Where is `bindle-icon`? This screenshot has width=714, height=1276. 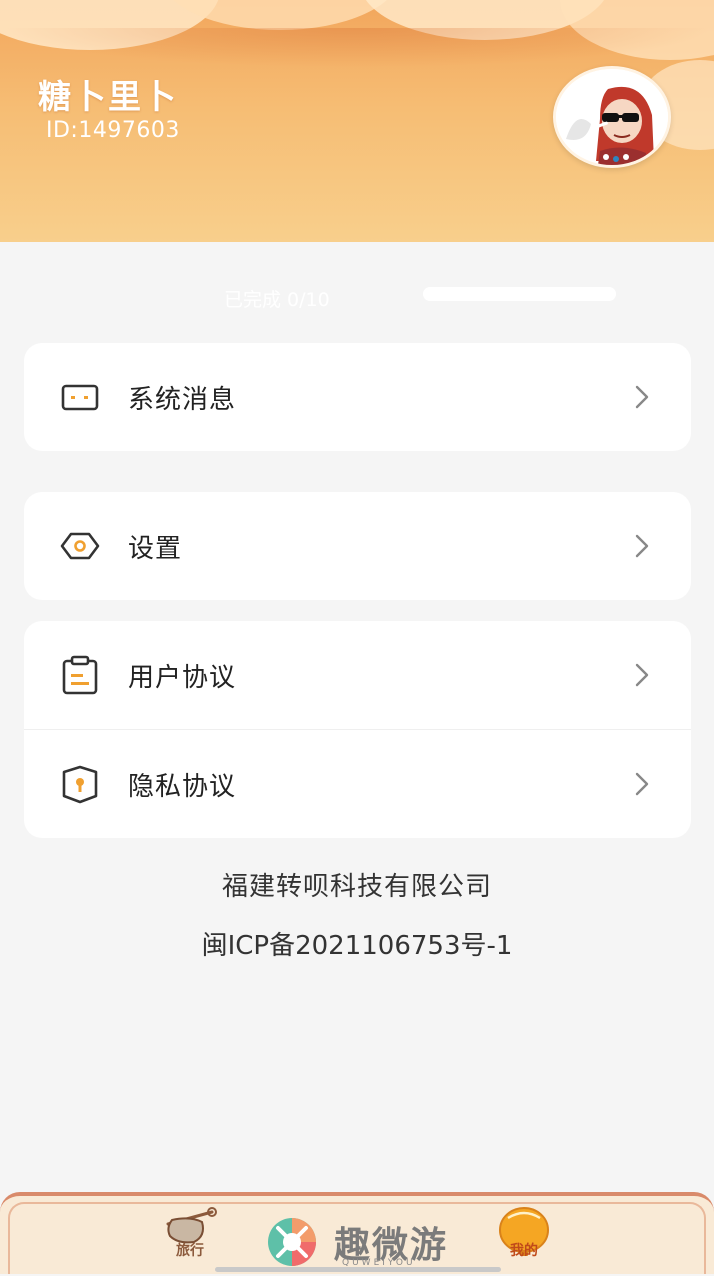 bindle-icon is located at coordinates (191, 1225).